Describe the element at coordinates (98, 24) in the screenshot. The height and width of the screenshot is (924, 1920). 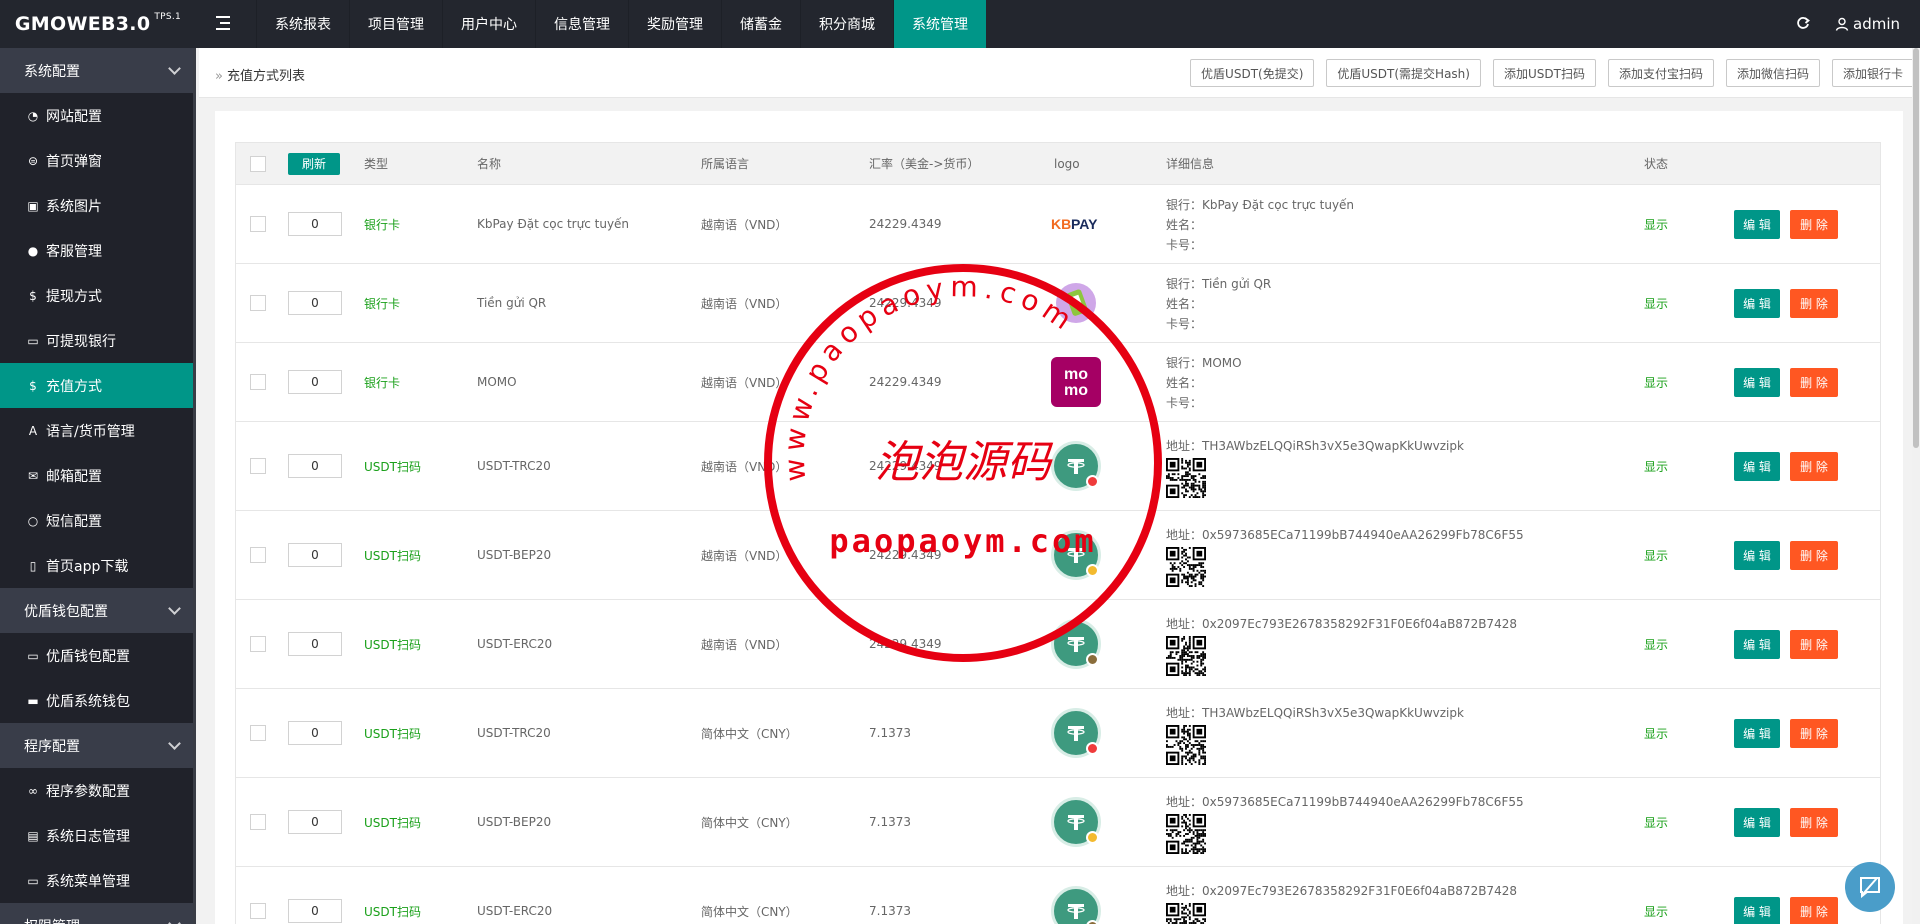
I see `brand-logo: GMOWEB3.0 TPS.1` at that location.